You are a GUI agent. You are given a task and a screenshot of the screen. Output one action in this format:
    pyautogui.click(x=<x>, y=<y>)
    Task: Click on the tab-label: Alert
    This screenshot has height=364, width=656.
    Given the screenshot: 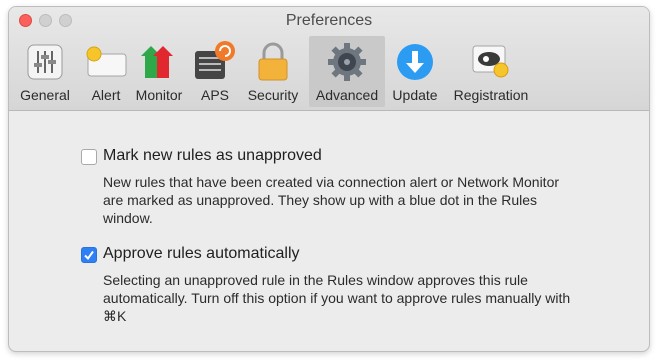 What is the action you would take?
    pyautogui.click(x=106, y=95)
    